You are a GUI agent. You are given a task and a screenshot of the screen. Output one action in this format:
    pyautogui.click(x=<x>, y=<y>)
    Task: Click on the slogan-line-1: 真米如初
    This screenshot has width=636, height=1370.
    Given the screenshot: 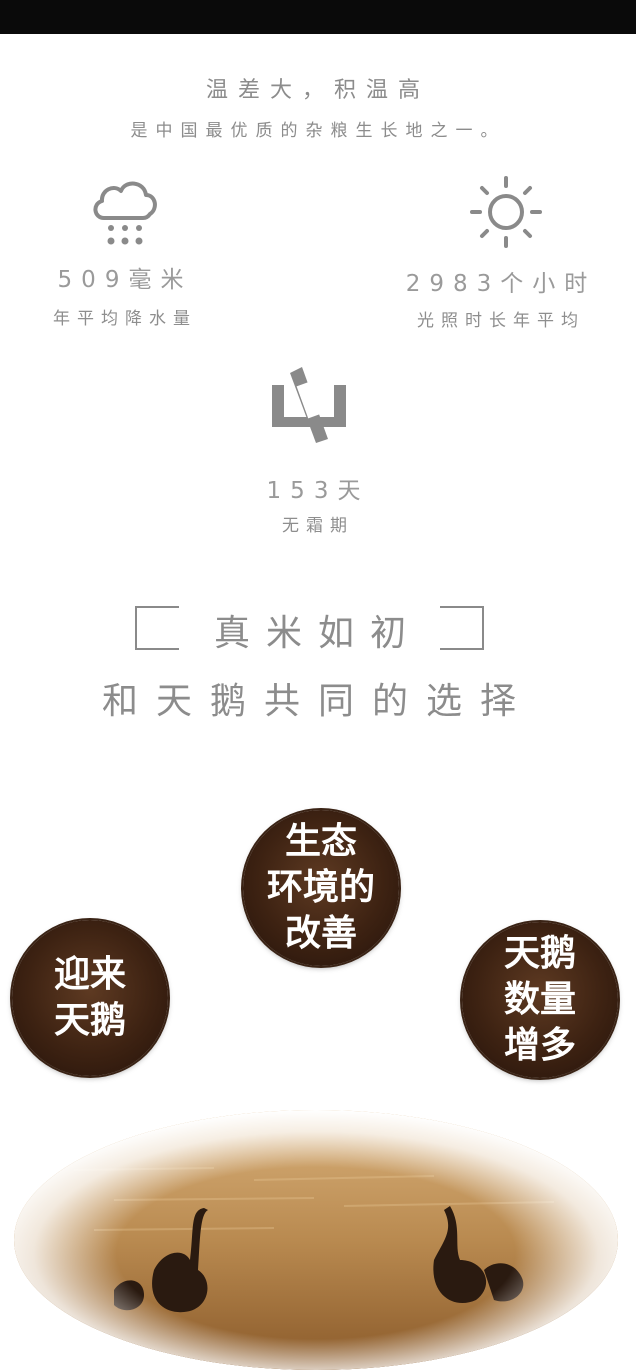 What is the action you would take?
    pyautogui.click(x=317, y=633)
    